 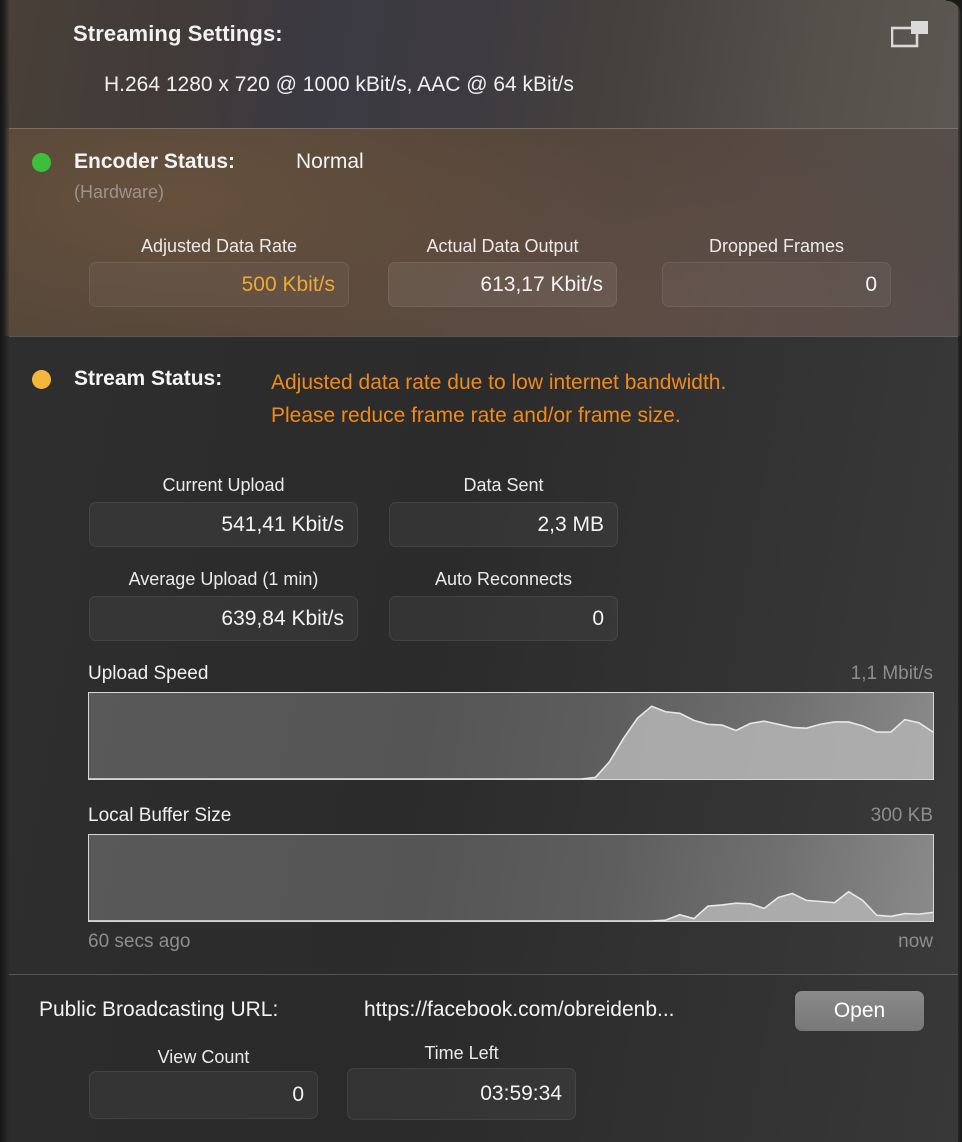 What do you see at coordinates (298, 1094) in the screenshot?
I see `metric-value-view-count: 0` at bounding box center [298, 1094].